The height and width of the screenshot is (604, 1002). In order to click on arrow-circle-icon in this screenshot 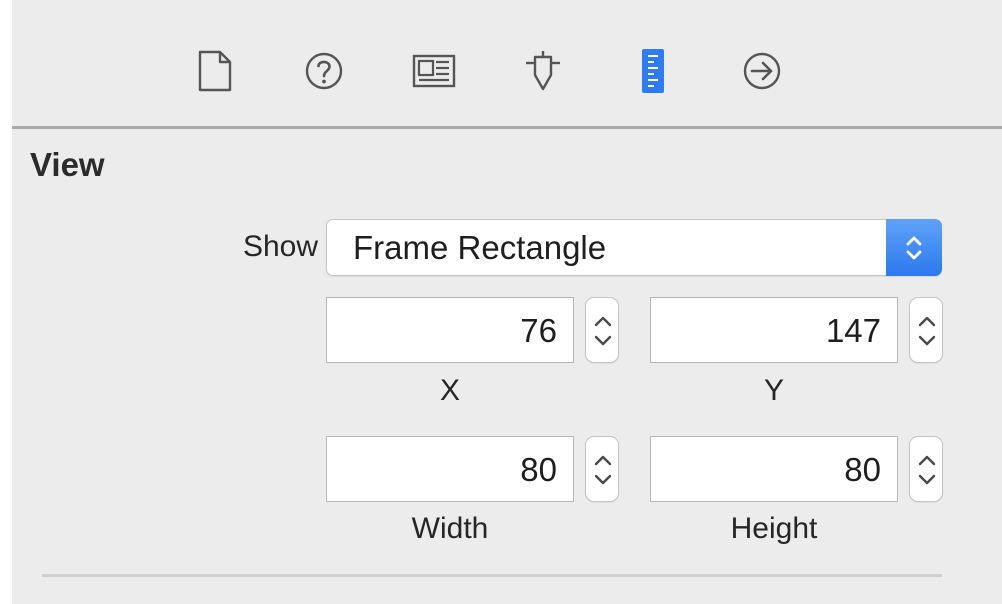, I will do `click(762, 73)`.